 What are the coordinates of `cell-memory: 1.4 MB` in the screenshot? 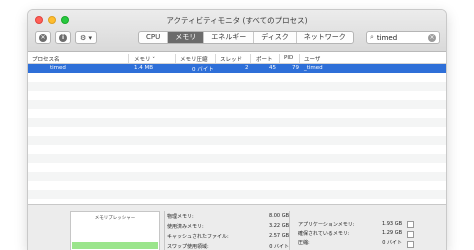 It's located at (144, 68).